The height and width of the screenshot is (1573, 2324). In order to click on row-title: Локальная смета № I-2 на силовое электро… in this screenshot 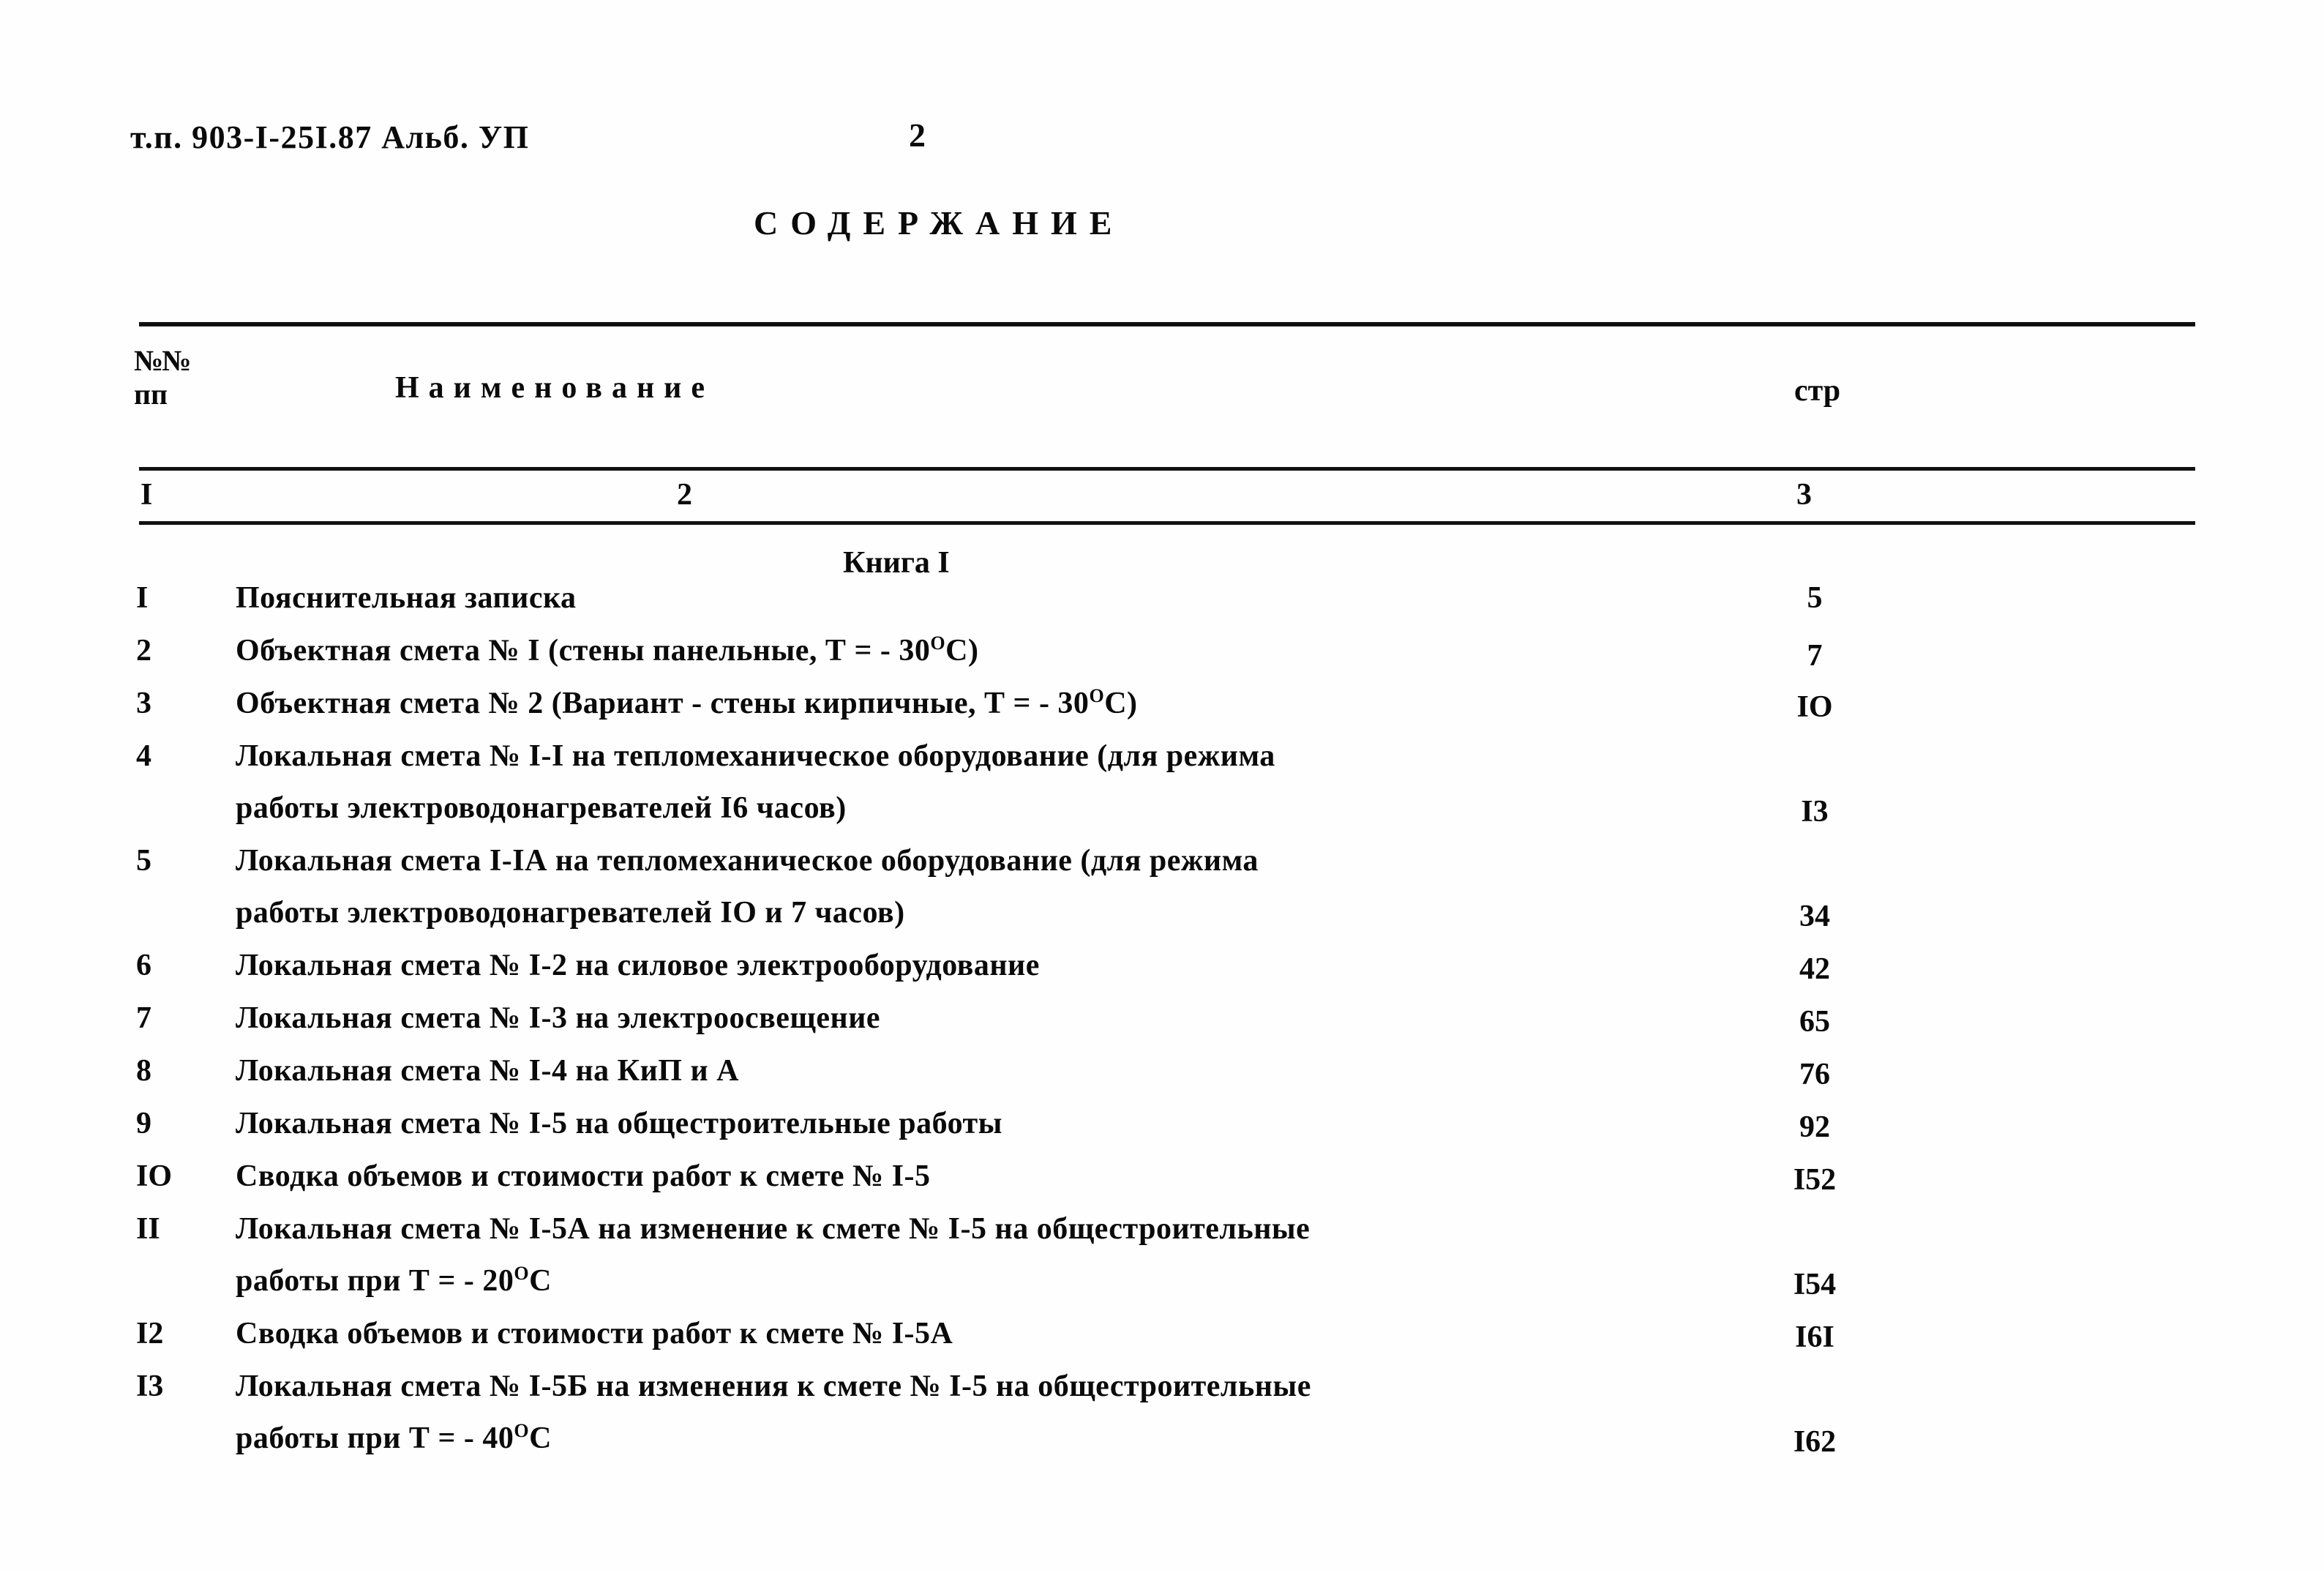, I will do `click(638, 965)`.